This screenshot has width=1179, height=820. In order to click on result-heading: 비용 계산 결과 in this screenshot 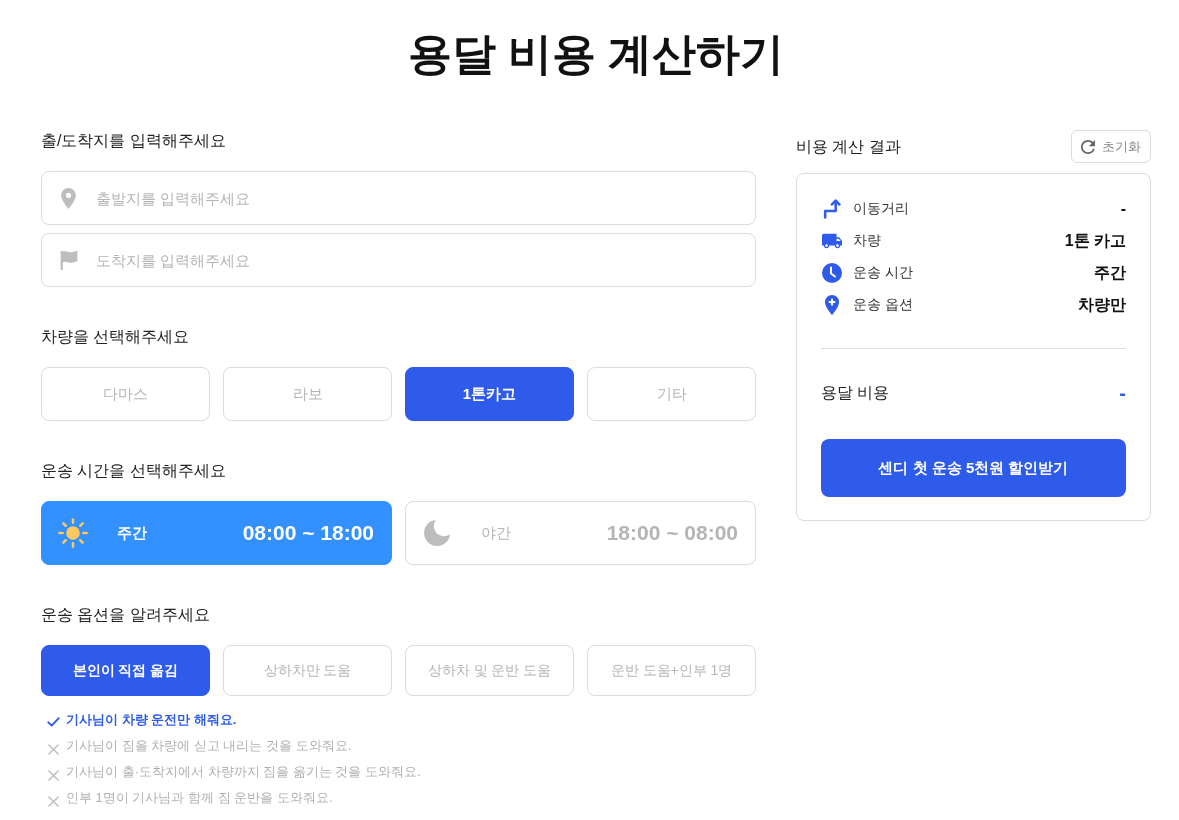, I will do `click(848, 146)`.